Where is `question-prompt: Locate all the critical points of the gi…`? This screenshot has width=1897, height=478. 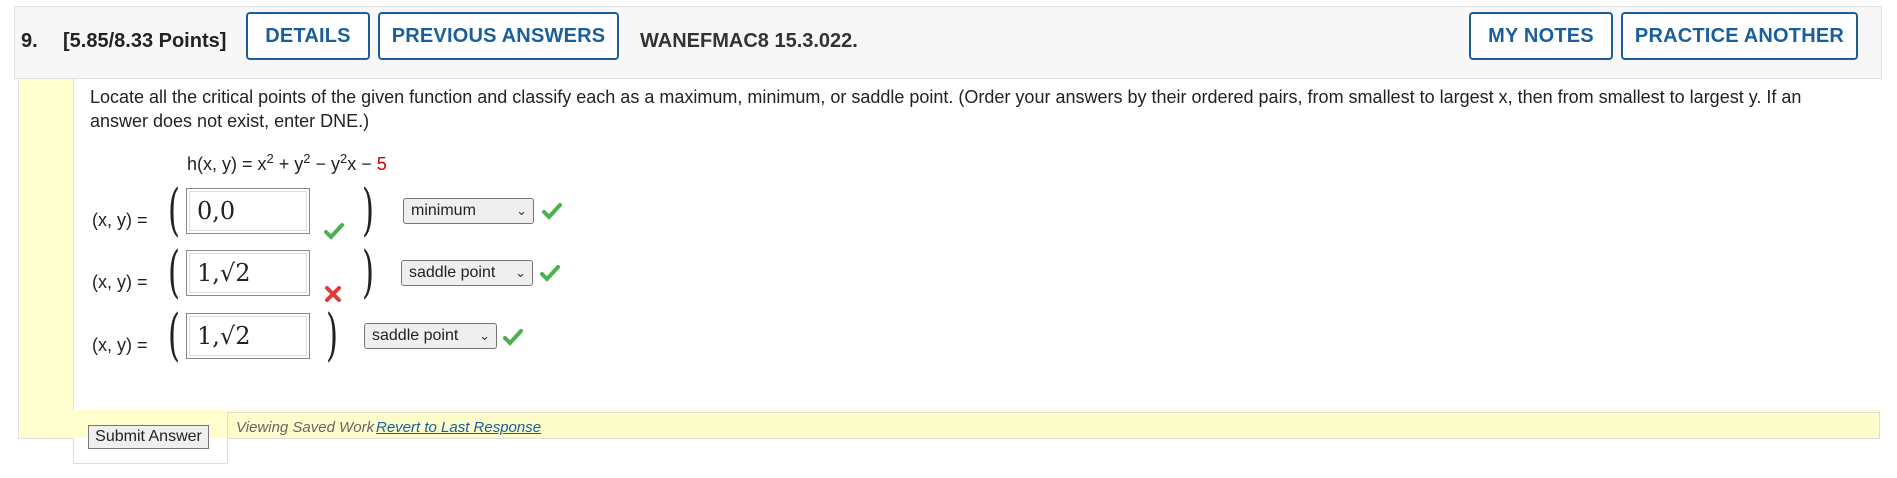
question-prompt: Locate all the critical points of the gi… is located at coordinates (946, 109).